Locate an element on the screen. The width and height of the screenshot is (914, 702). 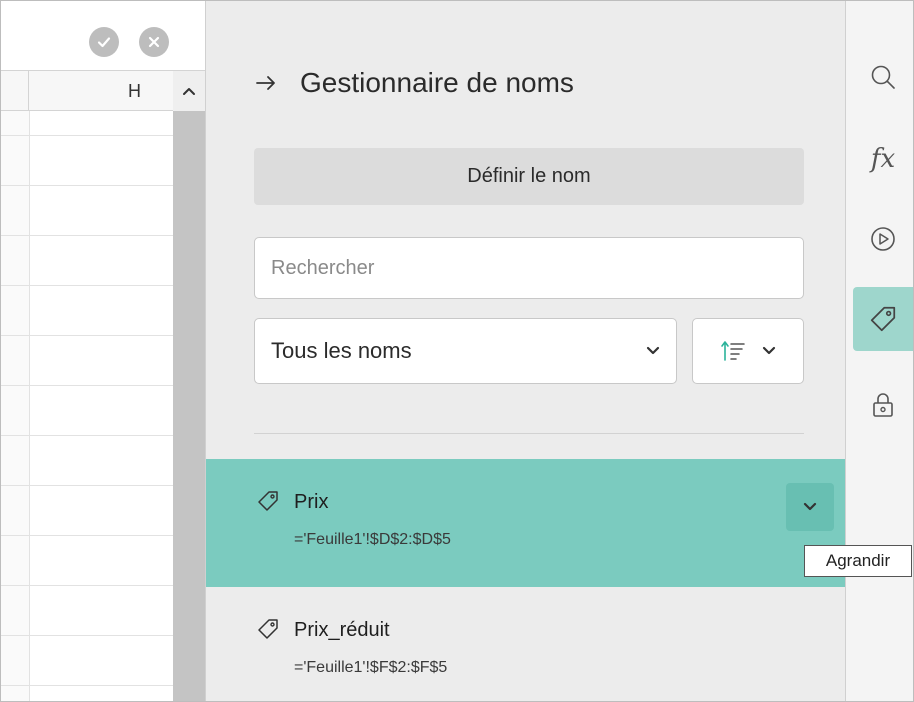
sort-dropdown is located at coordinates (748, 351).